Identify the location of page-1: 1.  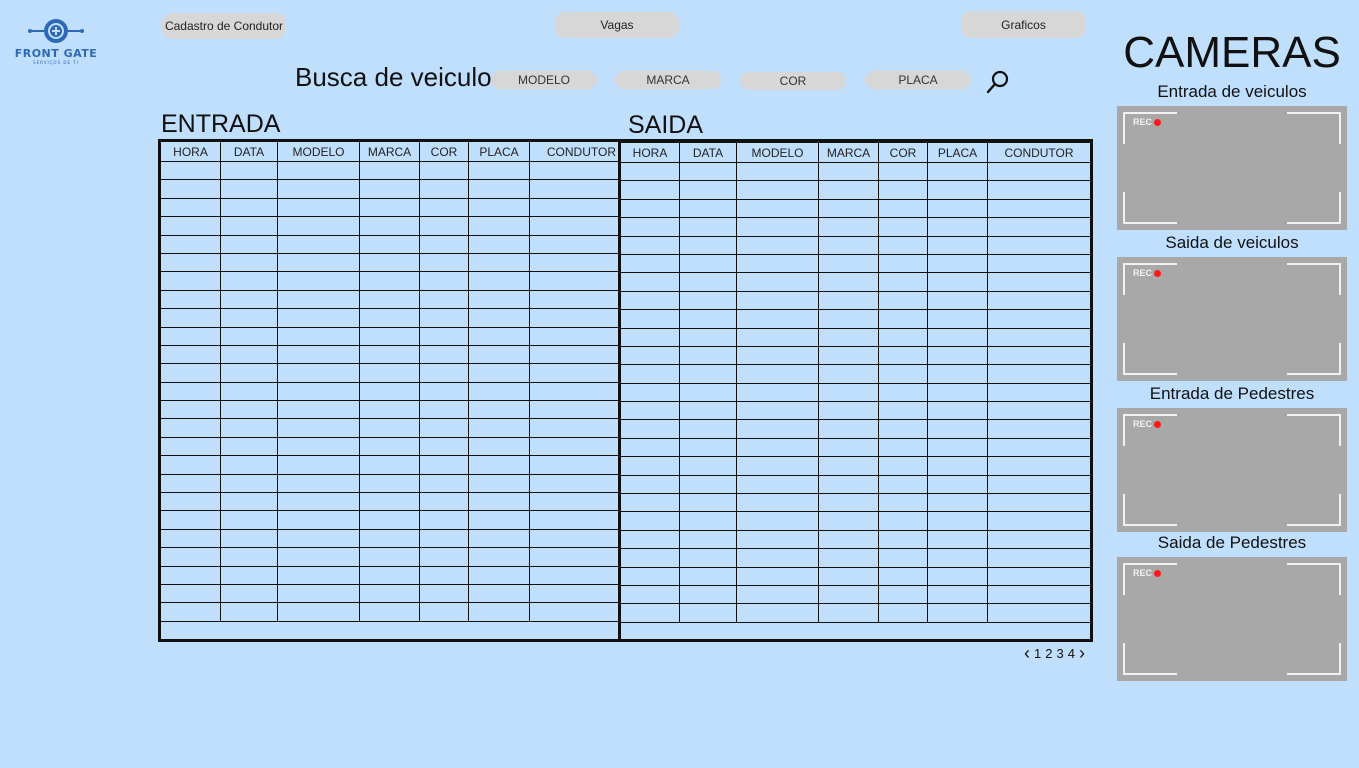
(1037, 653).